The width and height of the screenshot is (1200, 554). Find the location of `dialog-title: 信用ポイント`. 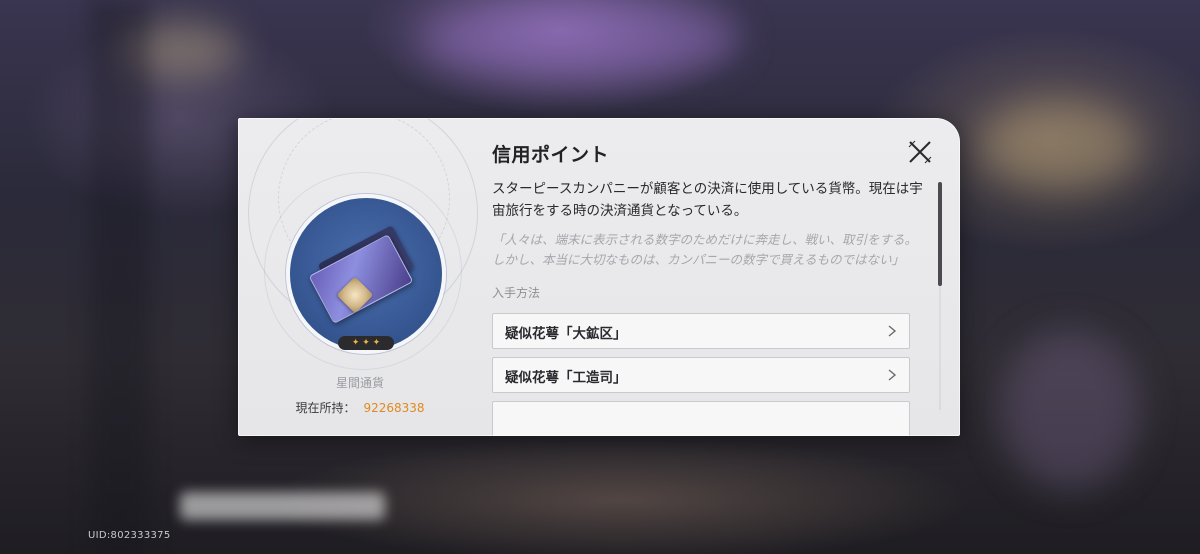

dialog-title: 信用ポイント is located at coordinates (551, 155).